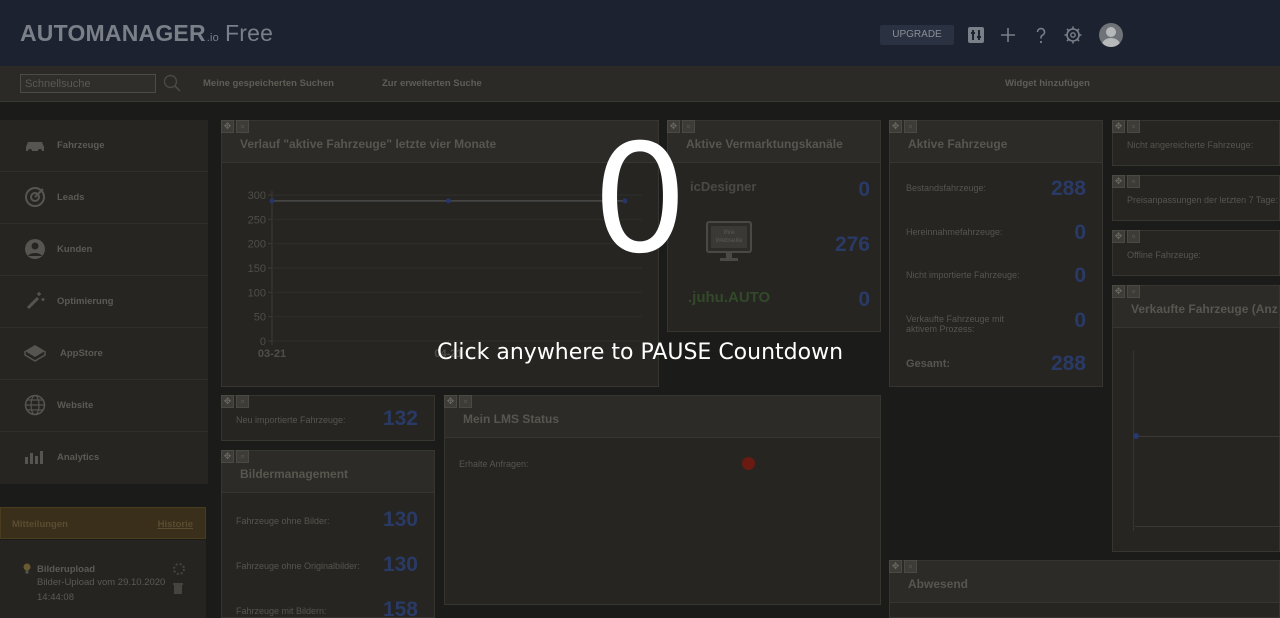 This screenshot has height=618, width=1280. Describe the element at coordinates (640, 352) in the screenshot. I see `pause-message: Click anywhere to PAUSE Countdown` at that location.